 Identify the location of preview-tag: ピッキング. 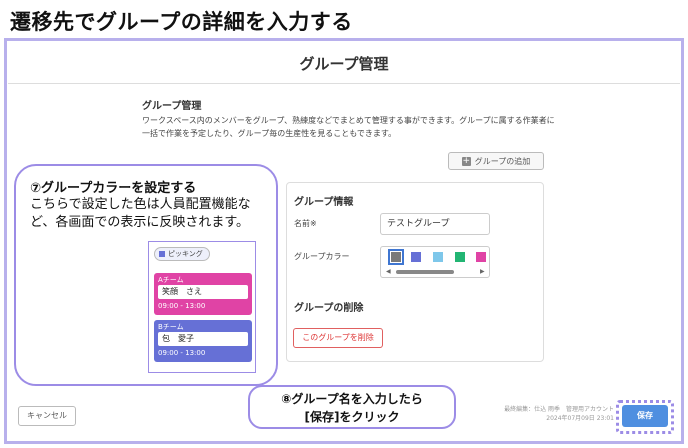
(182, 254).